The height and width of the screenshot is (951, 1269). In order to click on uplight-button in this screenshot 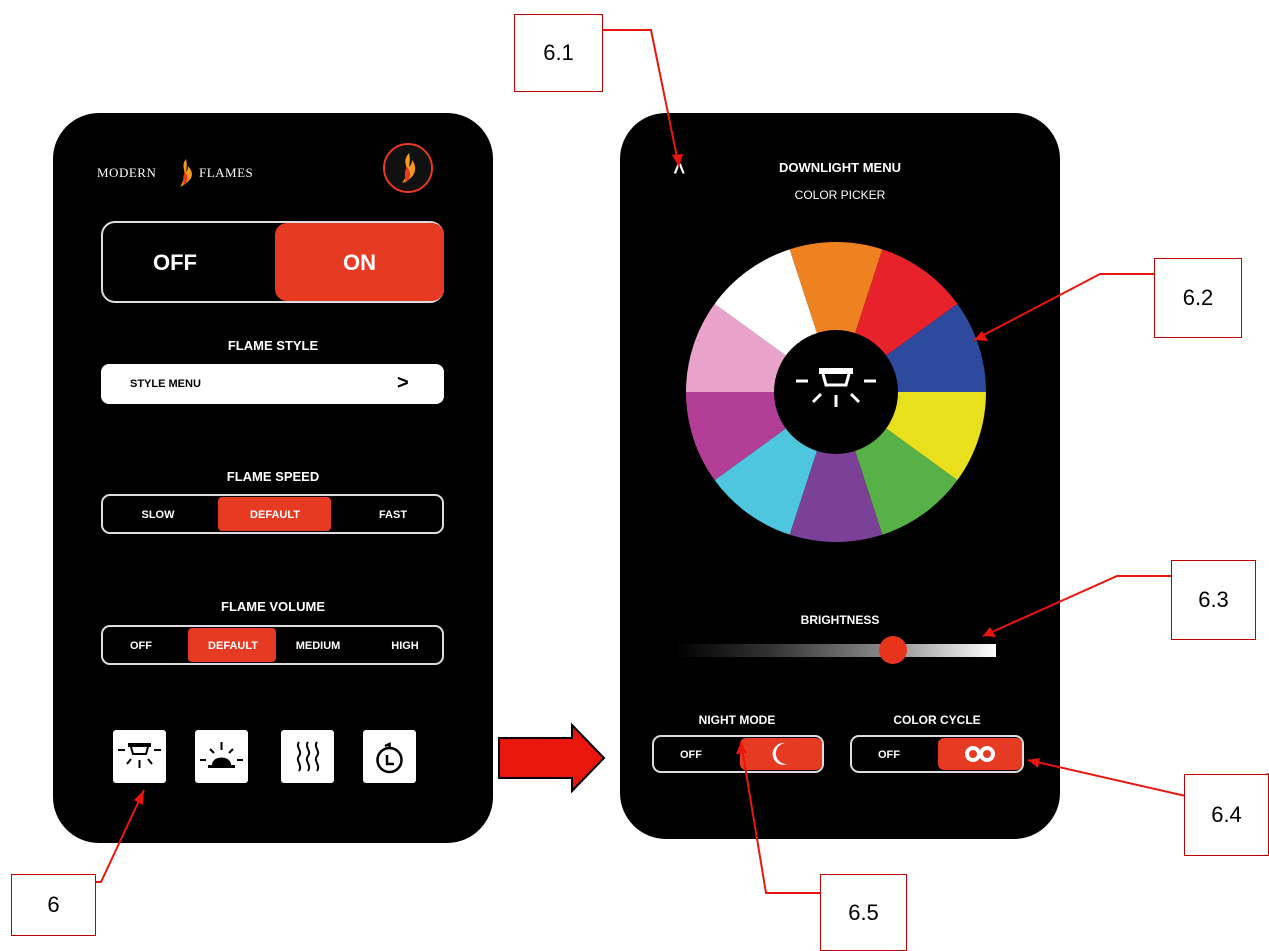, I will do `click(221, 756)`.